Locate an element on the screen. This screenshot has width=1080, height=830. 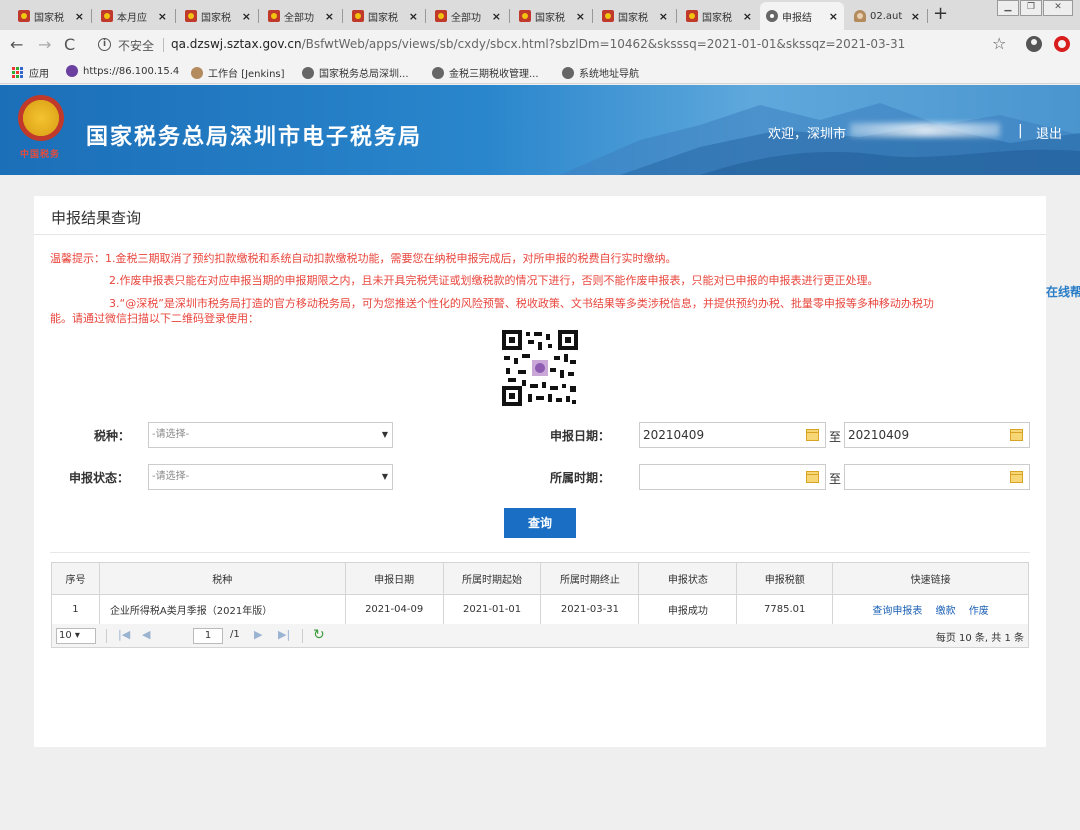
person-icon is located at coordinates (860, 16).